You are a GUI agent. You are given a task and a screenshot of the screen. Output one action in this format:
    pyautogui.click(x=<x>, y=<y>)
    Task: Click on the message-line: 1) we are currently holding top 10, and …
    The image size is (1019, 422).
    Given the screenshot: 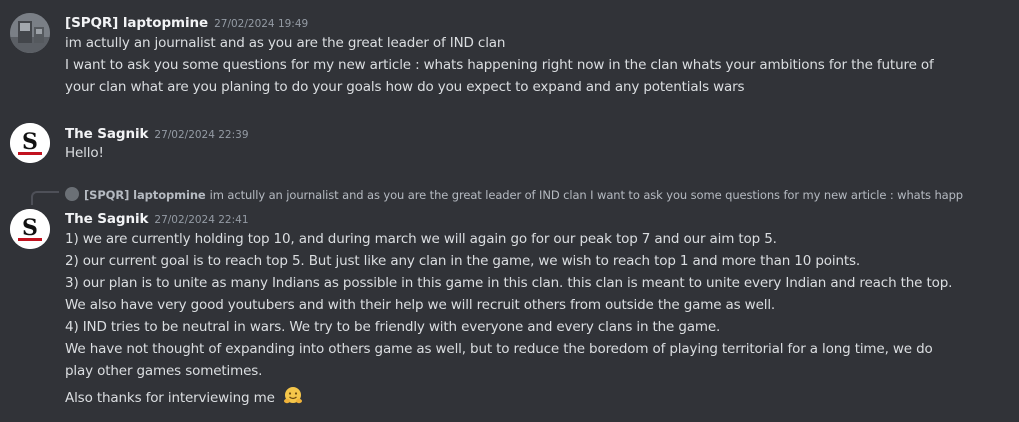 What is the action you would take?
    pyautogui.click(x=421, y=239)
    